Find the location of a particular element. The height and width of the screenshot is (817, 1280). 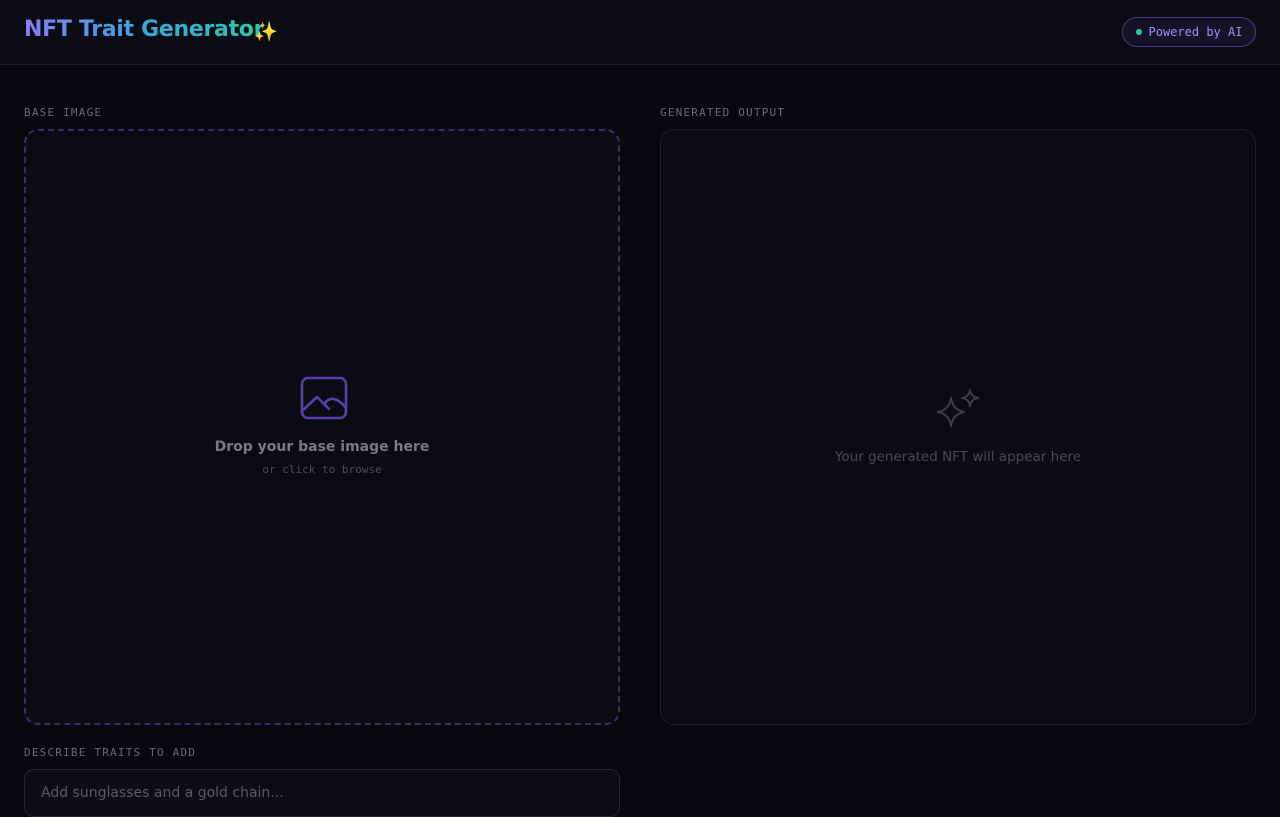

sparkles-icon is located at coordinates (958, 408).